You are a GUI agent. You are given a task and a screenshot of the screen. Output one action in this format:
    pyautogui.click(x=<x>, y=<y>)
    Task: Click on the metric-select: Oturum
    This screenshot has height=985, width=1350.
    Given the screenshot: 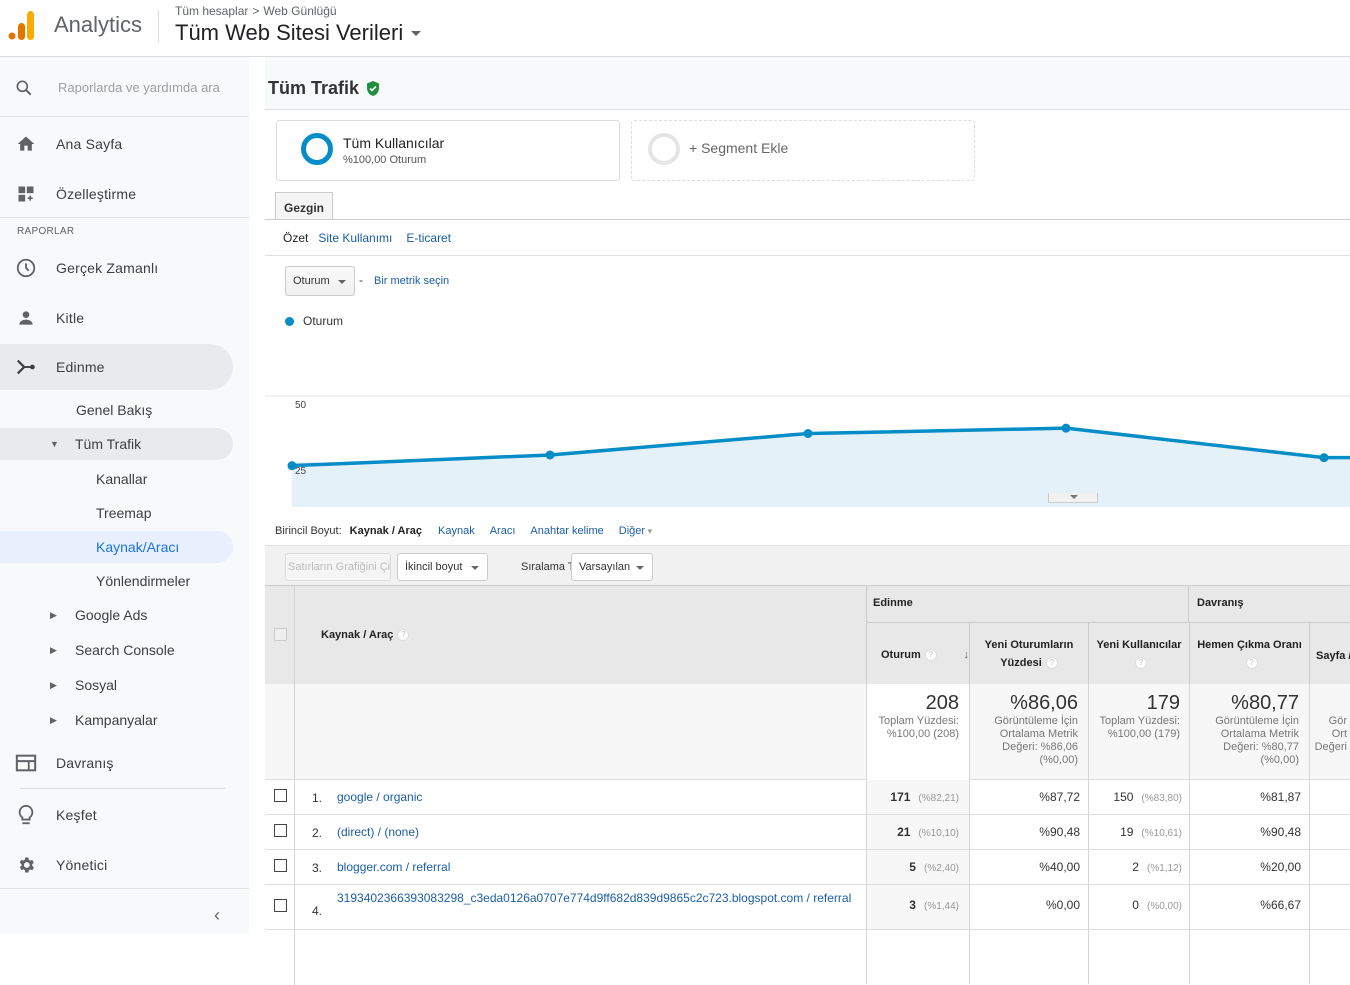 What is the action you would take?
    pyautogui.click(x=320, y=281)
    